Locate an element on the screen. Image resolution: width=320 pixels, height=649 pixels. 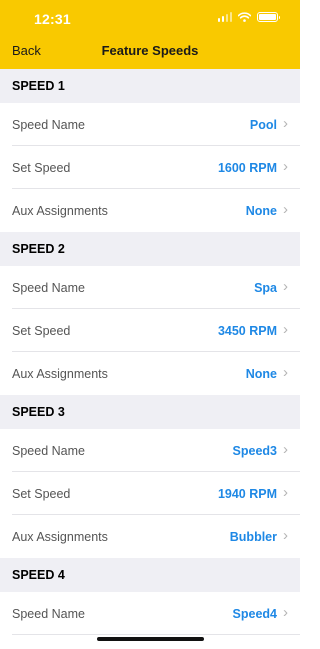
row-value: Pool is located at coordinates (263, 124).